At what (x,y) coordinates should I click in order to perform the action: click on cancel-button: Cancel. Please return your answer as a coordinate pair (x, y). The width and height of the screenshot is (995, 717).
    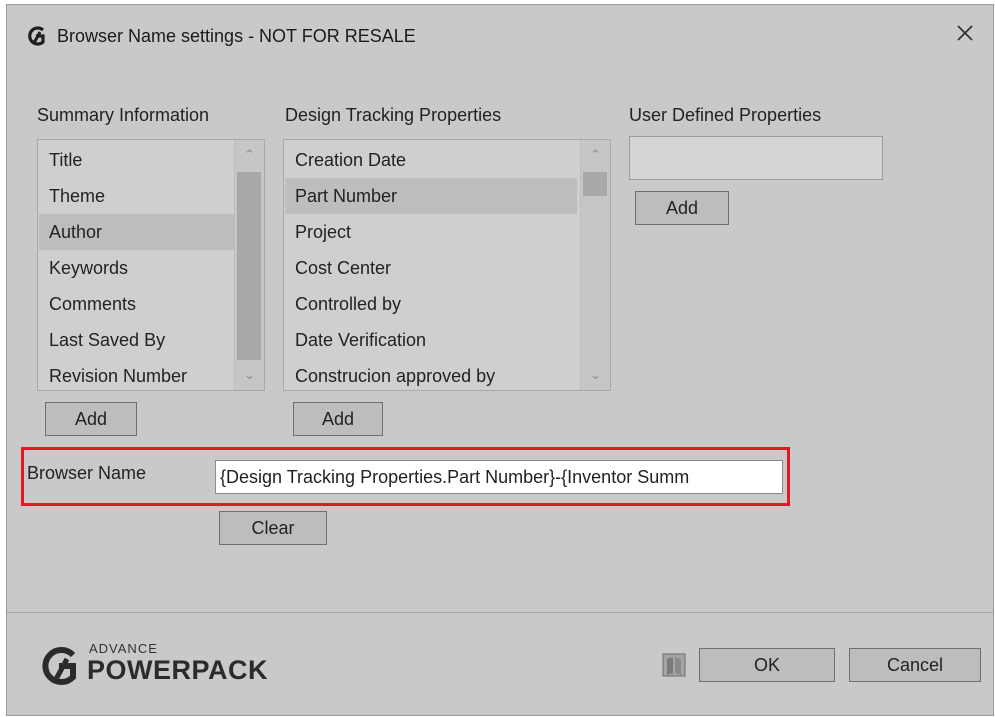
    Looking at the image, I should click on (915, 665).